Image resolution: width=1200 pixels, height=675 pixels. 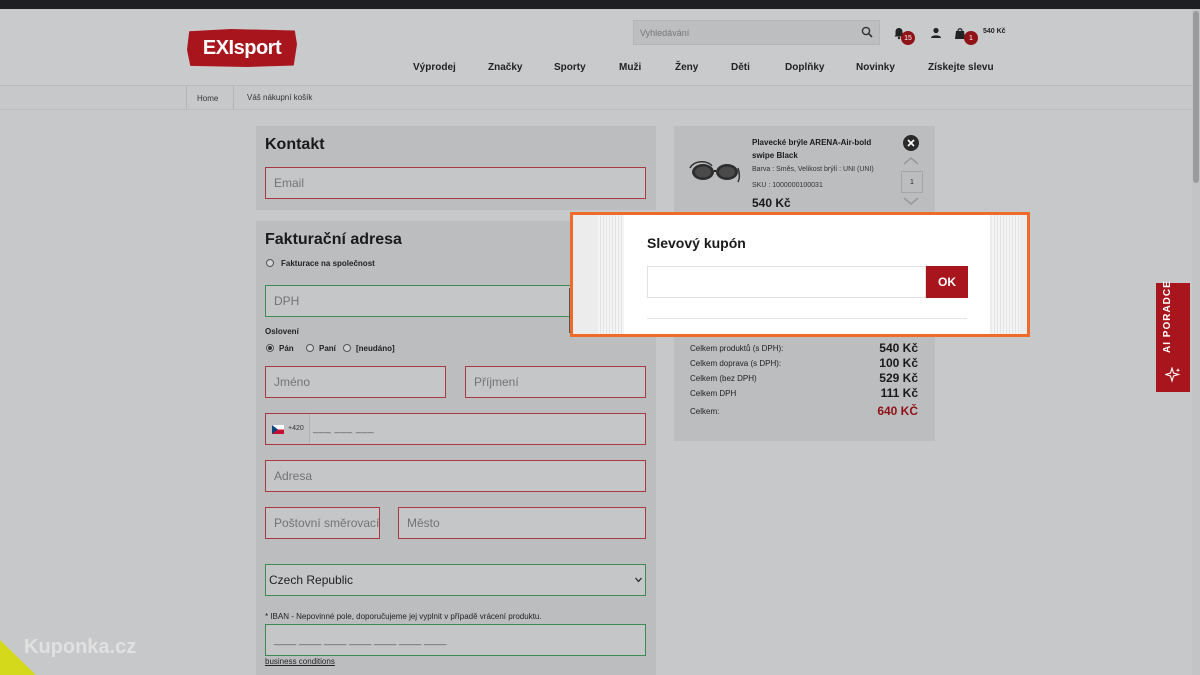 I want to click on nav-zeny: Ženy, so click(x=686, y=67).